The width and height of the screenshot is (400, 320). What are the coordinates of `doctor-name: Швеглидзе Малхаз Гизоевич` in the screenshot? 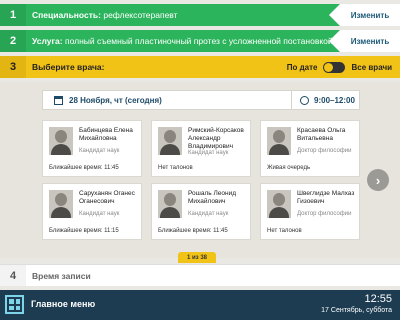 It's located at (326, 198).